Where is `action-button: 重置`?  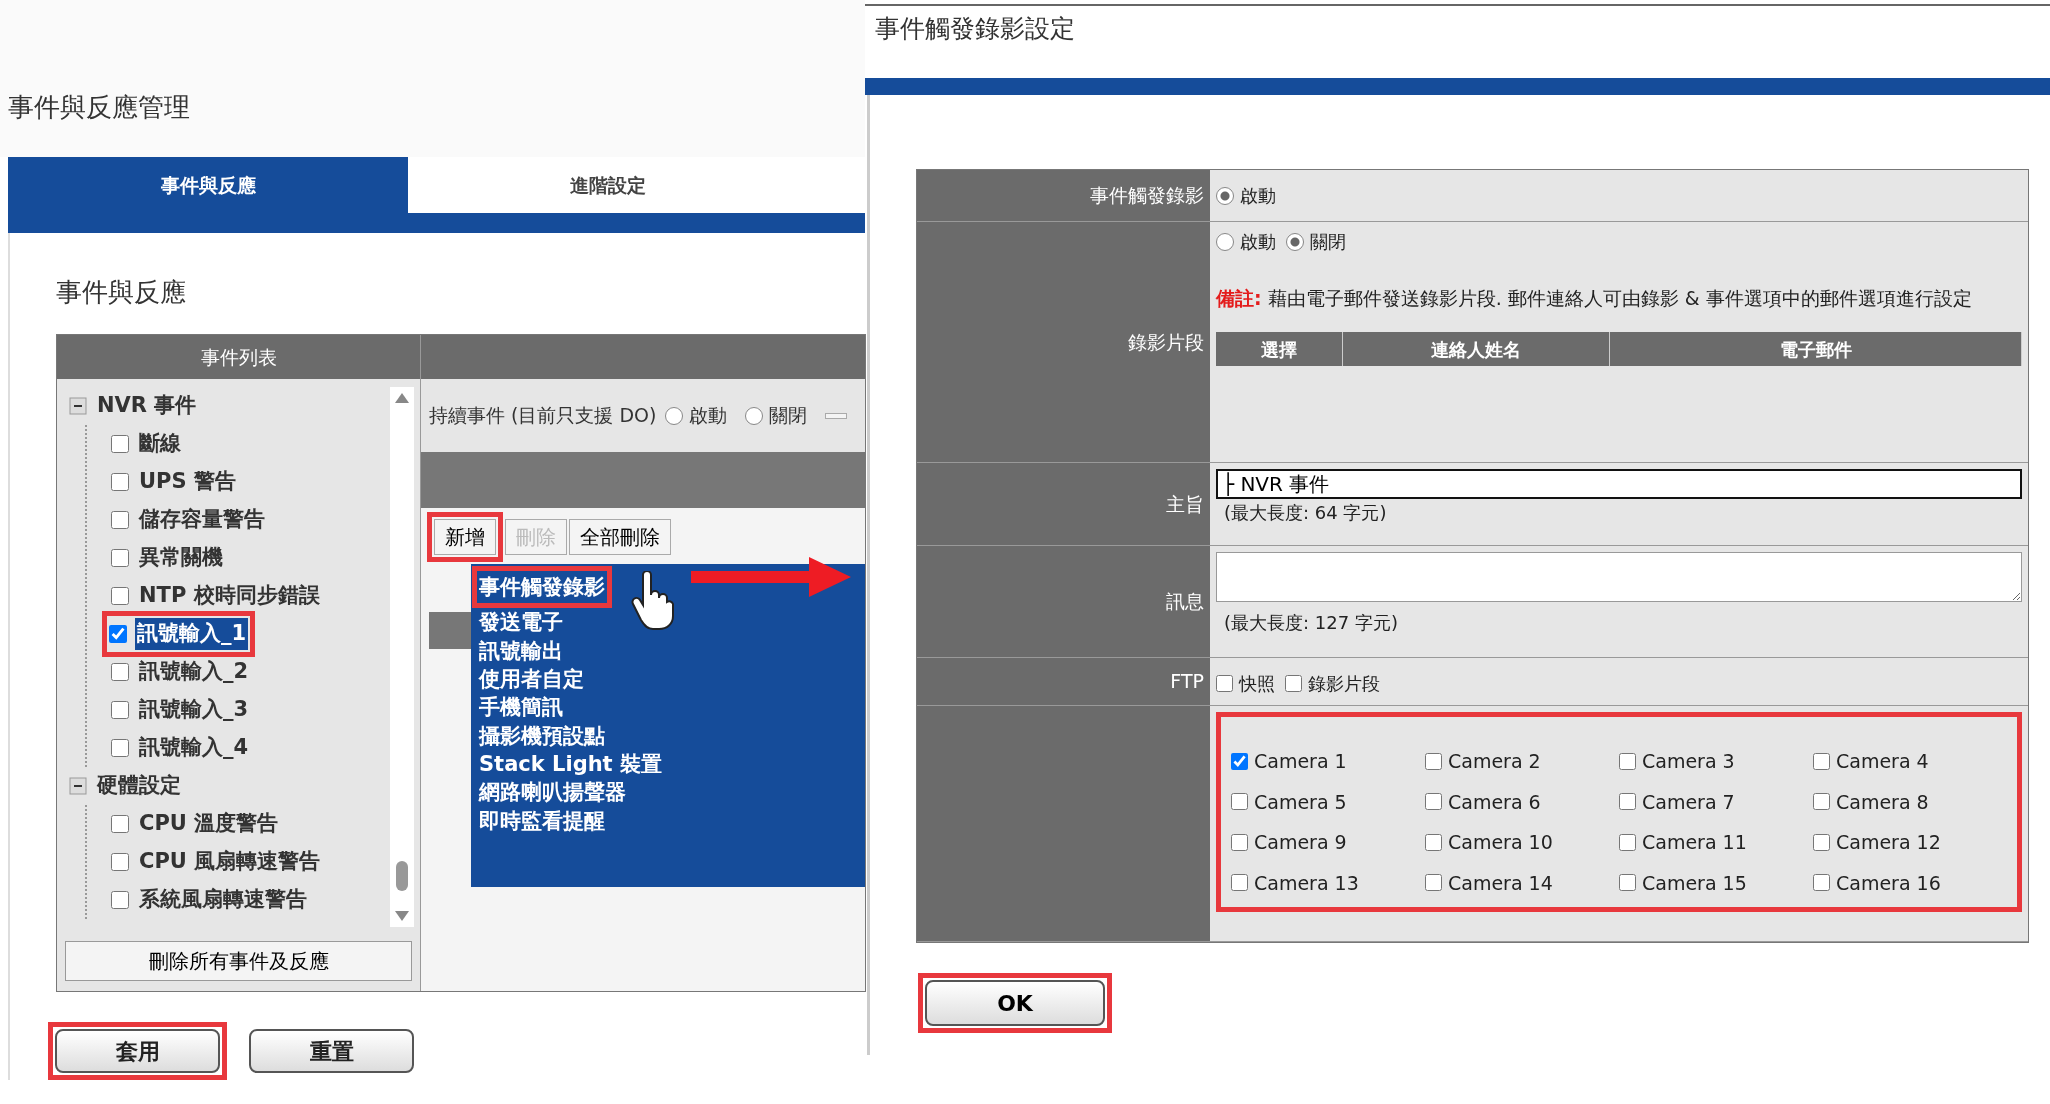
action-button: 重置 is located at coordinates (331, 1051).